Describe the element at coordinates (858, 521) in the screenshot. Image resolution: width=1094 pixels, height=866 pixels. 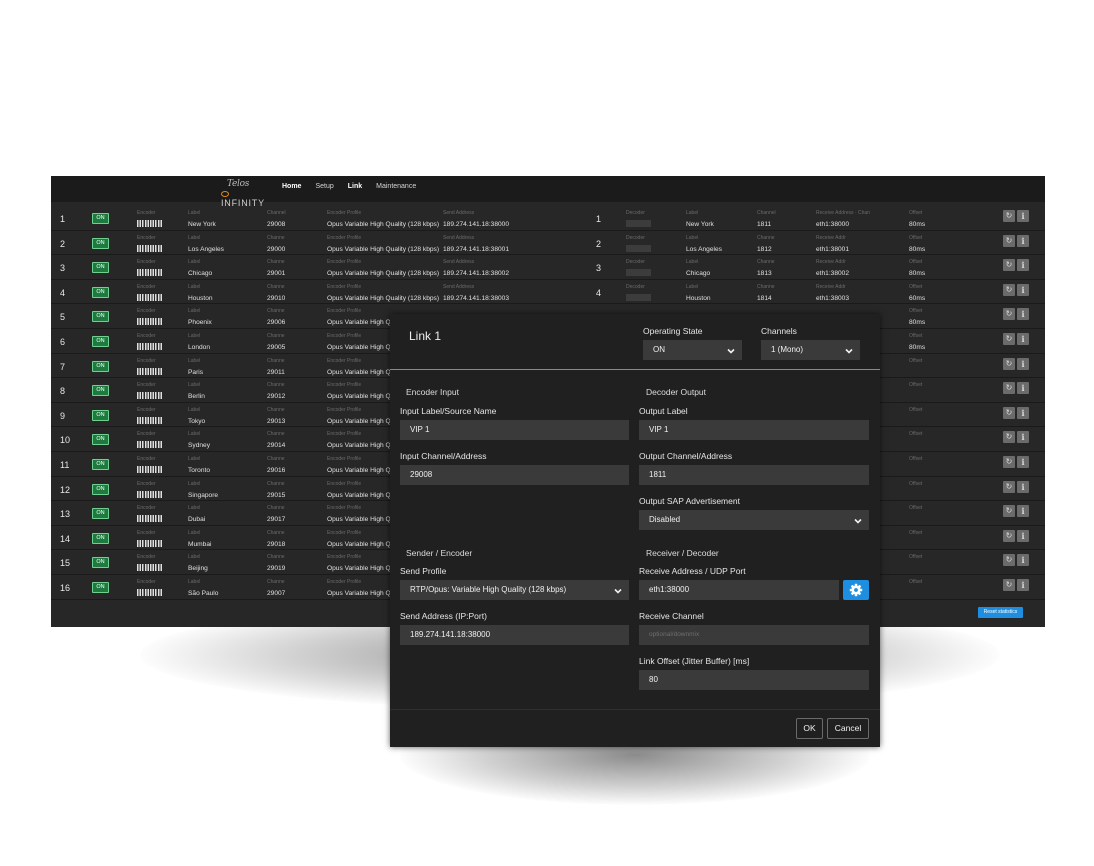
I see `chevron-down-icon` at that location.